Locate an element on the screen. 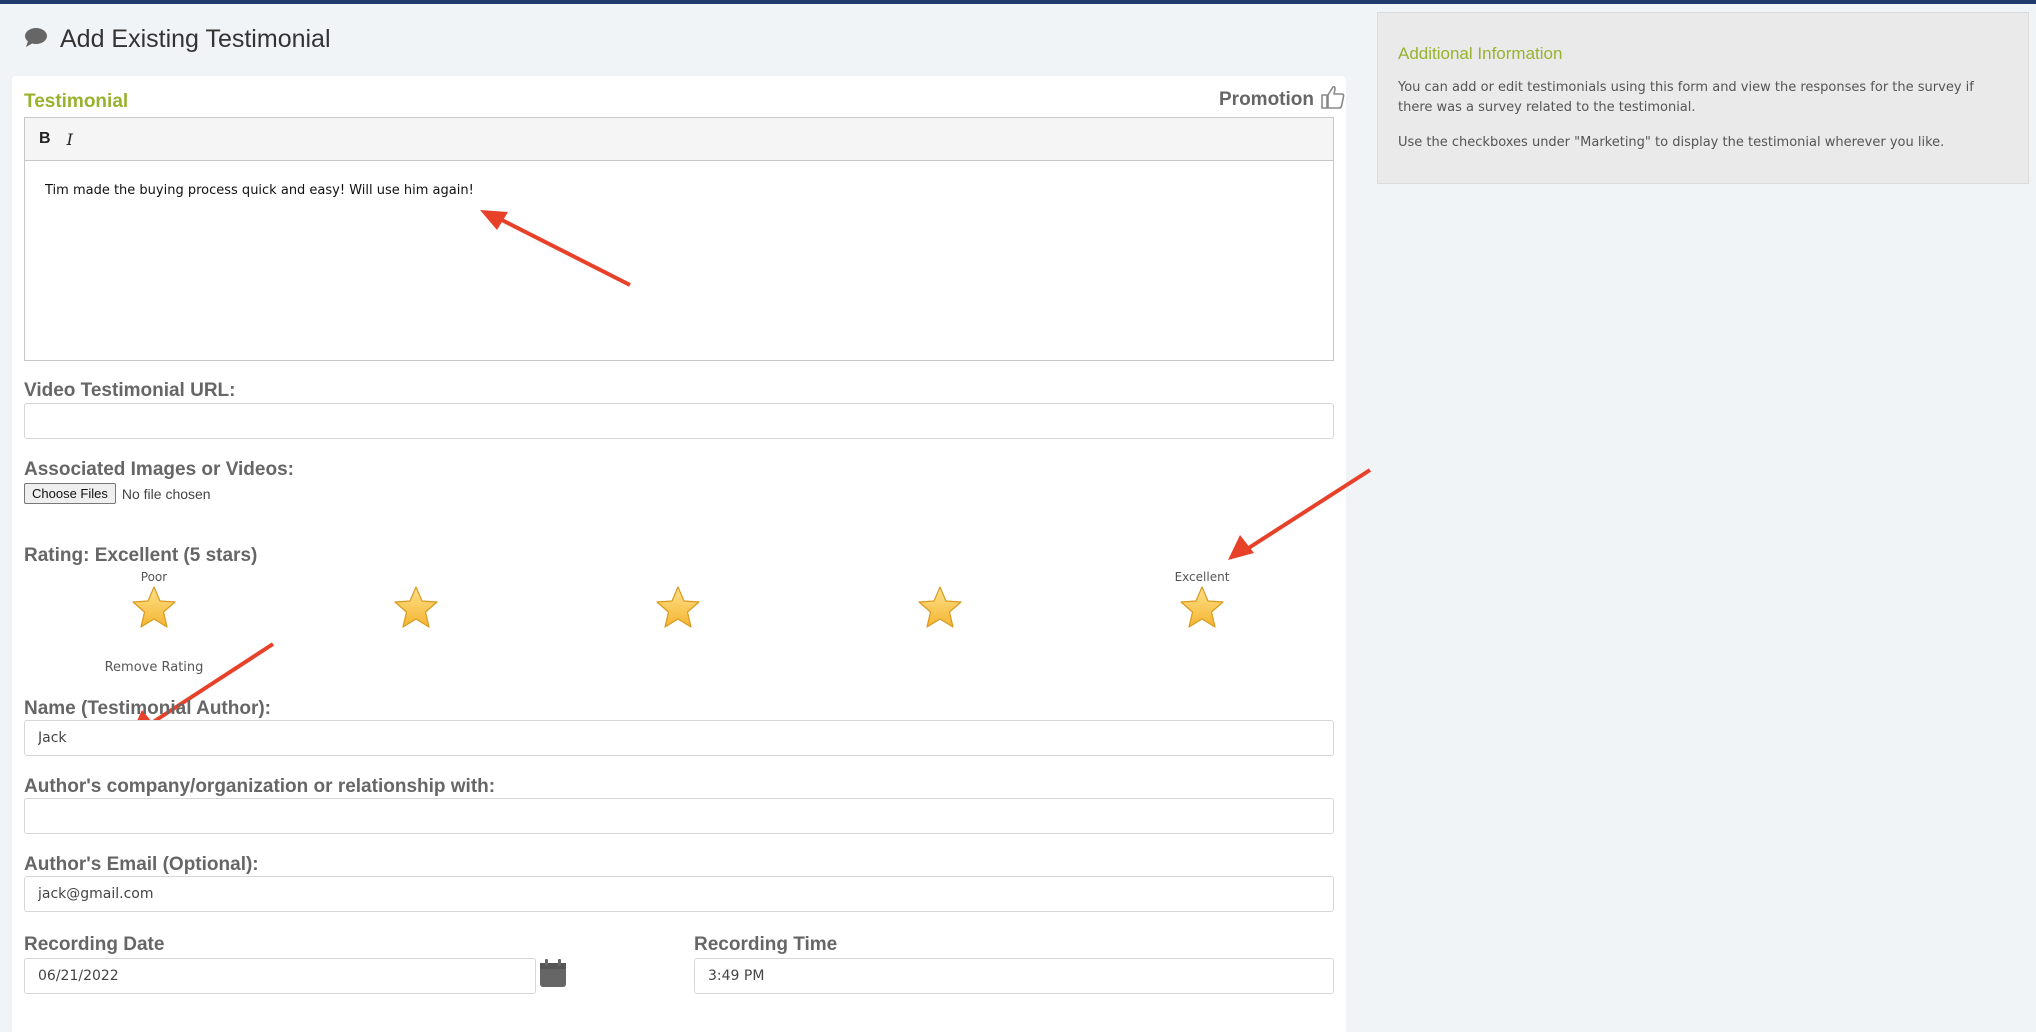 This screenshot has width=2036, height=1032. promotion-toggle: Promotion is located at coordinates (1282, 99).